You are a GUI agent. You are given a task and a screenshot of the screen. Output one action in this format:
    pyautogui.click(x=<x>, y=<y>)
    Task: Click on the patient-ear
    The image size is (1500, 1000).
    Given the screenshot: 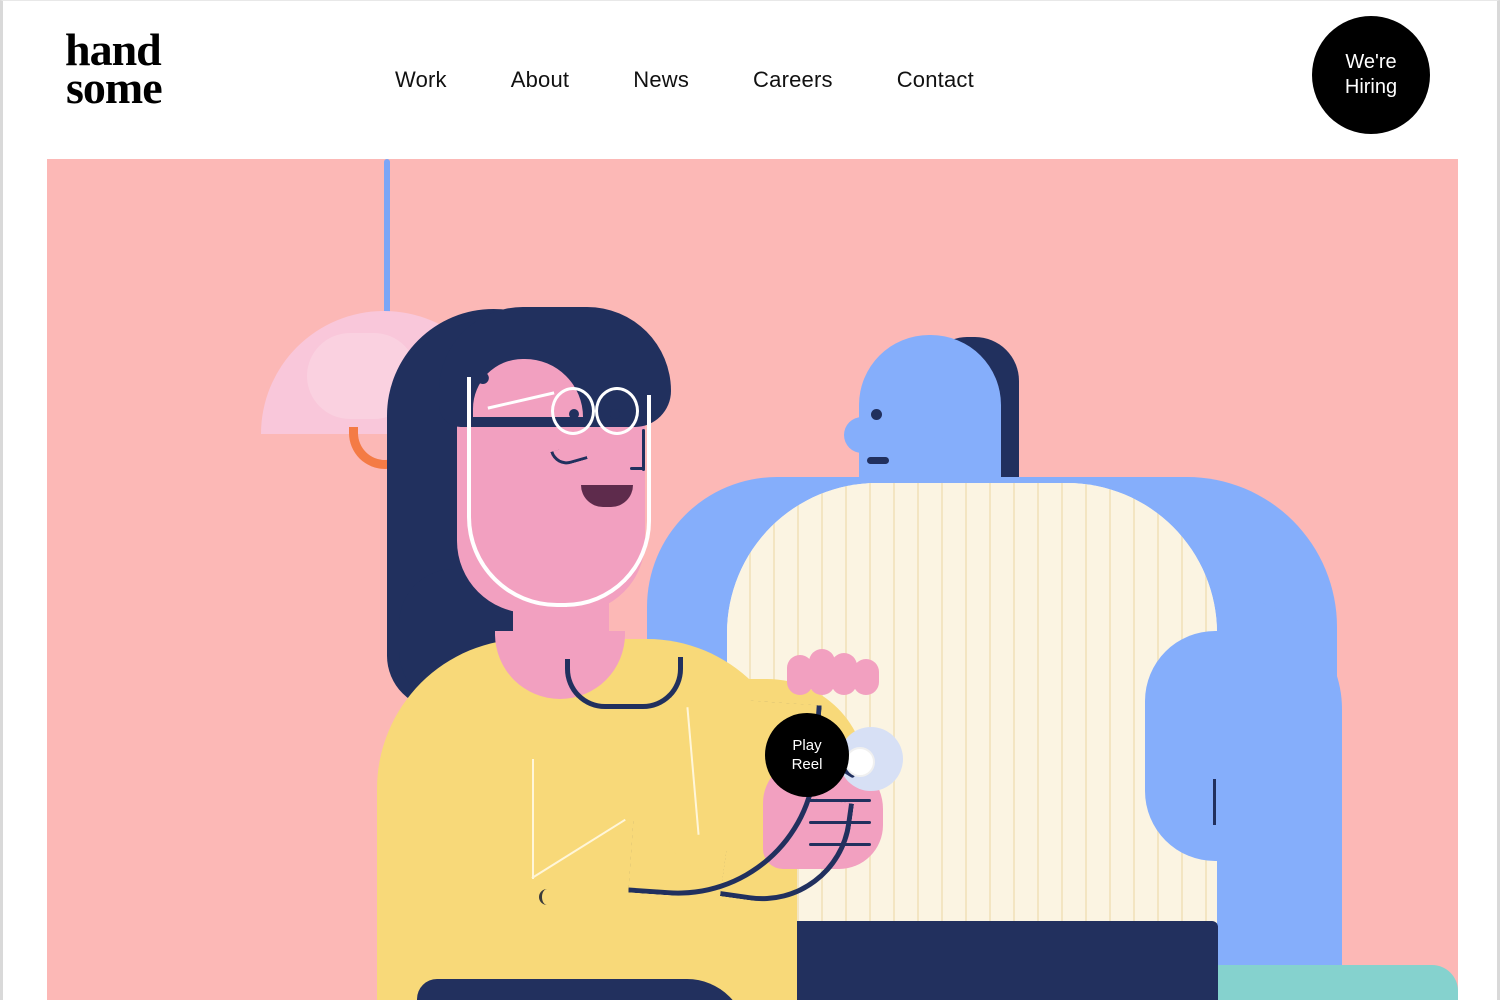 What is the action you would take?
    pyautogui.click(x=940, y=421)
    